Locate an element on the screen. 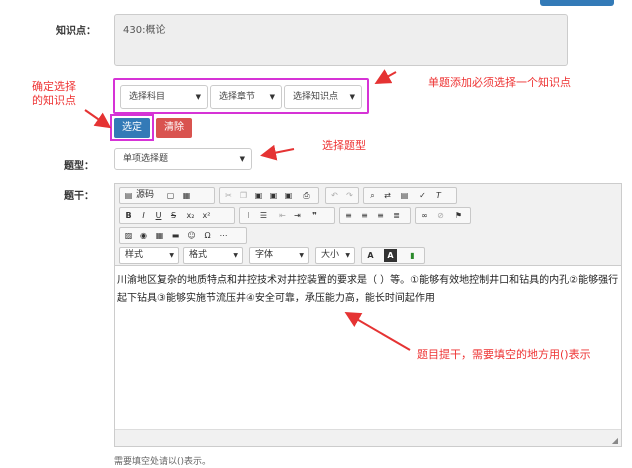  arrow-to-qtype is located at coordinates (277, 152).